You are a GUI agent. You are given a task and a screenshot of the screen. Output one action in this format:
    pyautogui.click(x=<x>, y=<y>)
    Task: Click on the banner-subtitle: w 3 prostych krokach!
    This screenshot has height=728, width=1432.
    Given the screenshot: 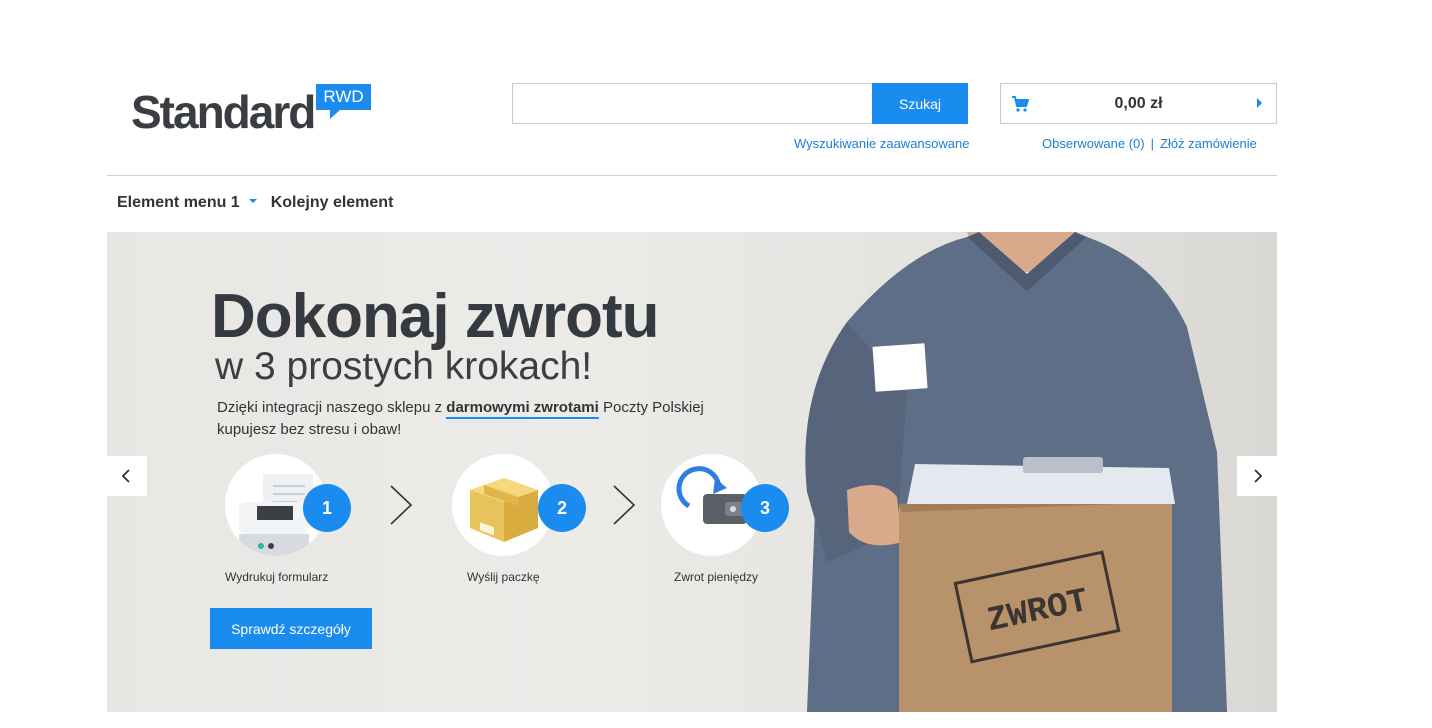 What is the action you would take?
    pyautogui.click(x=404, y=366)
    